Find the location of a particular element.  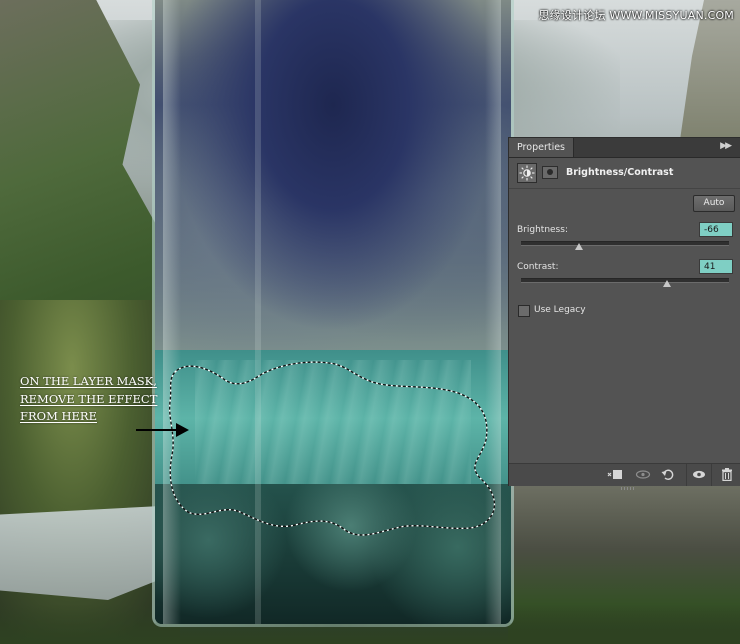

selection-outline-black is located at coordinates (332, 448).